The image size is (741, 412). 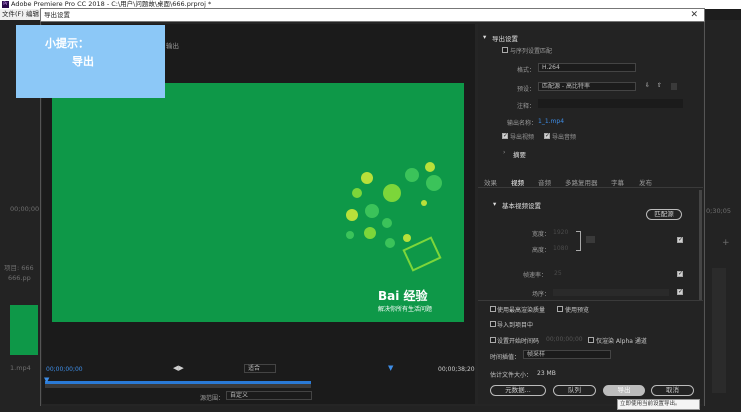 What do you see at coordinates (574, 390) in the screenshot?
I see `queue-button: 队列` at bounding box center [574, 390].